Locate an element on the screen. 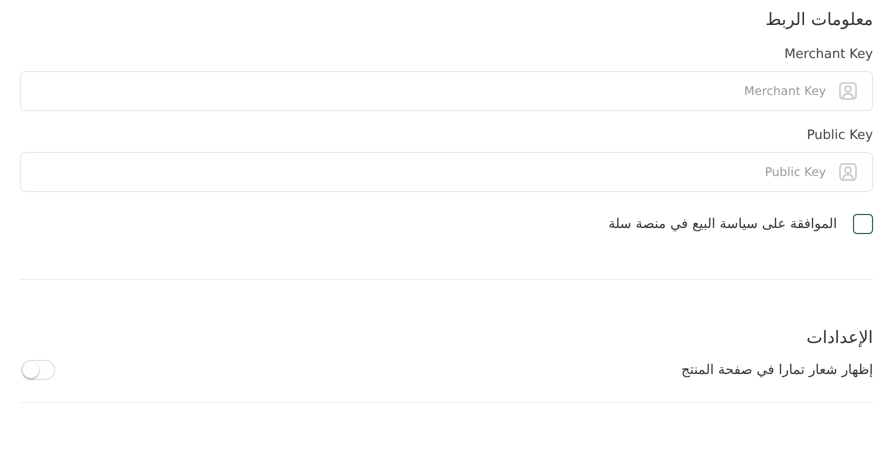 This screenshot has width=884, height=450. field-label: Merchant Key is located at coordinates (828, 55).